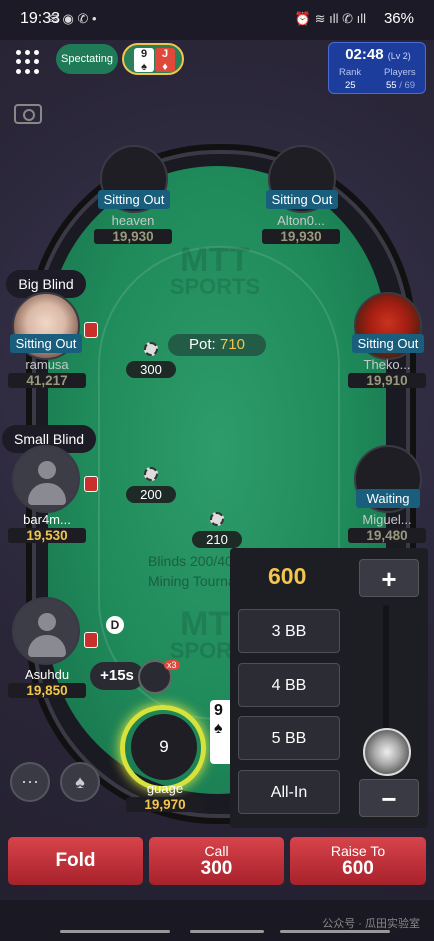  Describe the element at coordinates (330, 18) in the screenshot. I see `signal-icons: ⏰ ≋ ıll ✆ ıll` at that location.